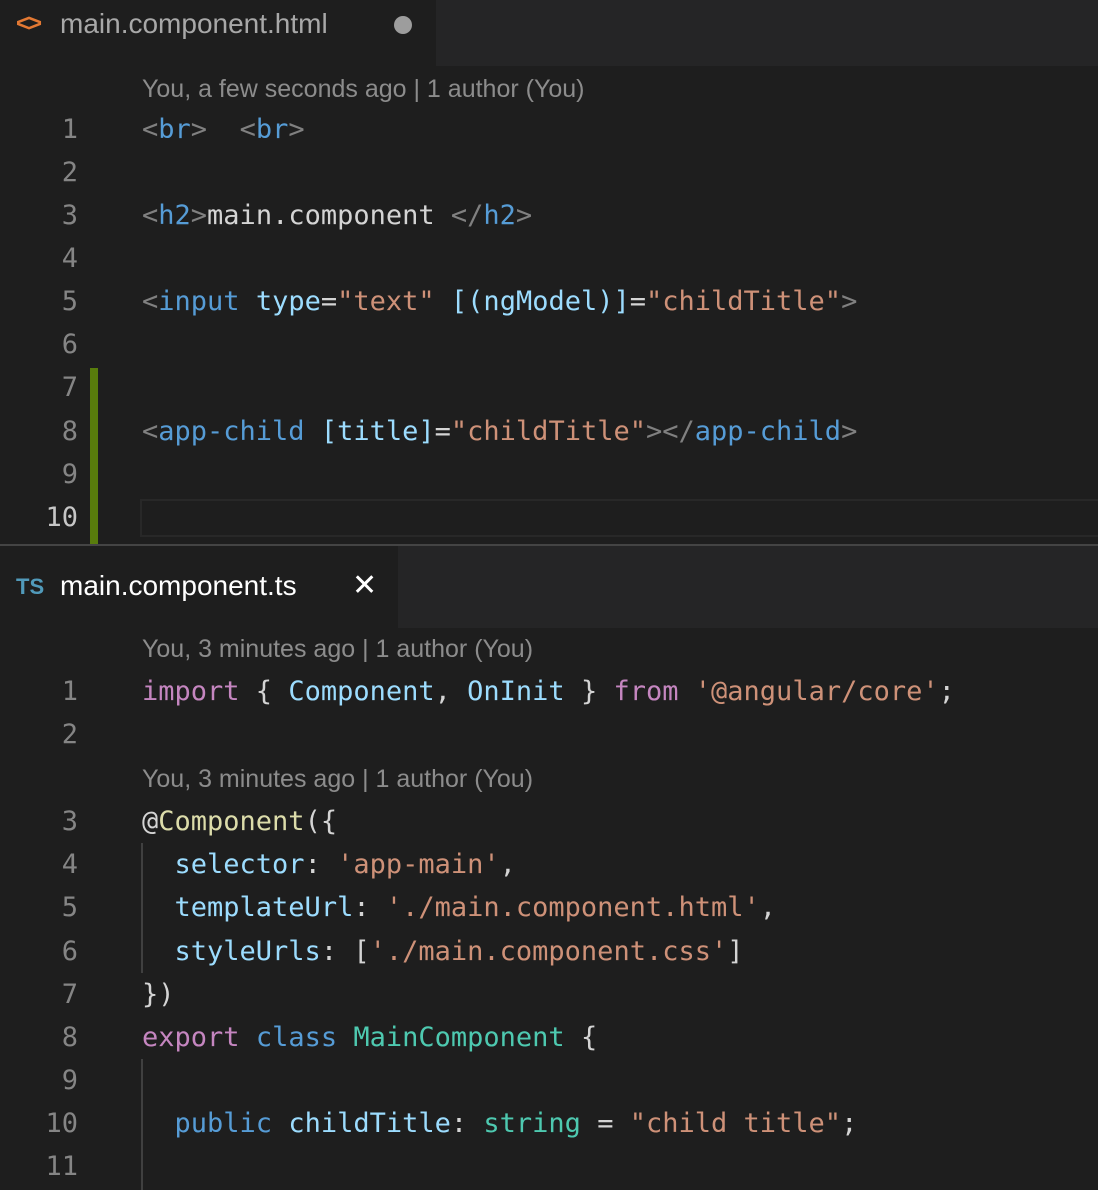 The image size is (1098, 1190). Describe the element at coordinates (231, 821) in the screenshot. I see `code-token: Component` at that location.